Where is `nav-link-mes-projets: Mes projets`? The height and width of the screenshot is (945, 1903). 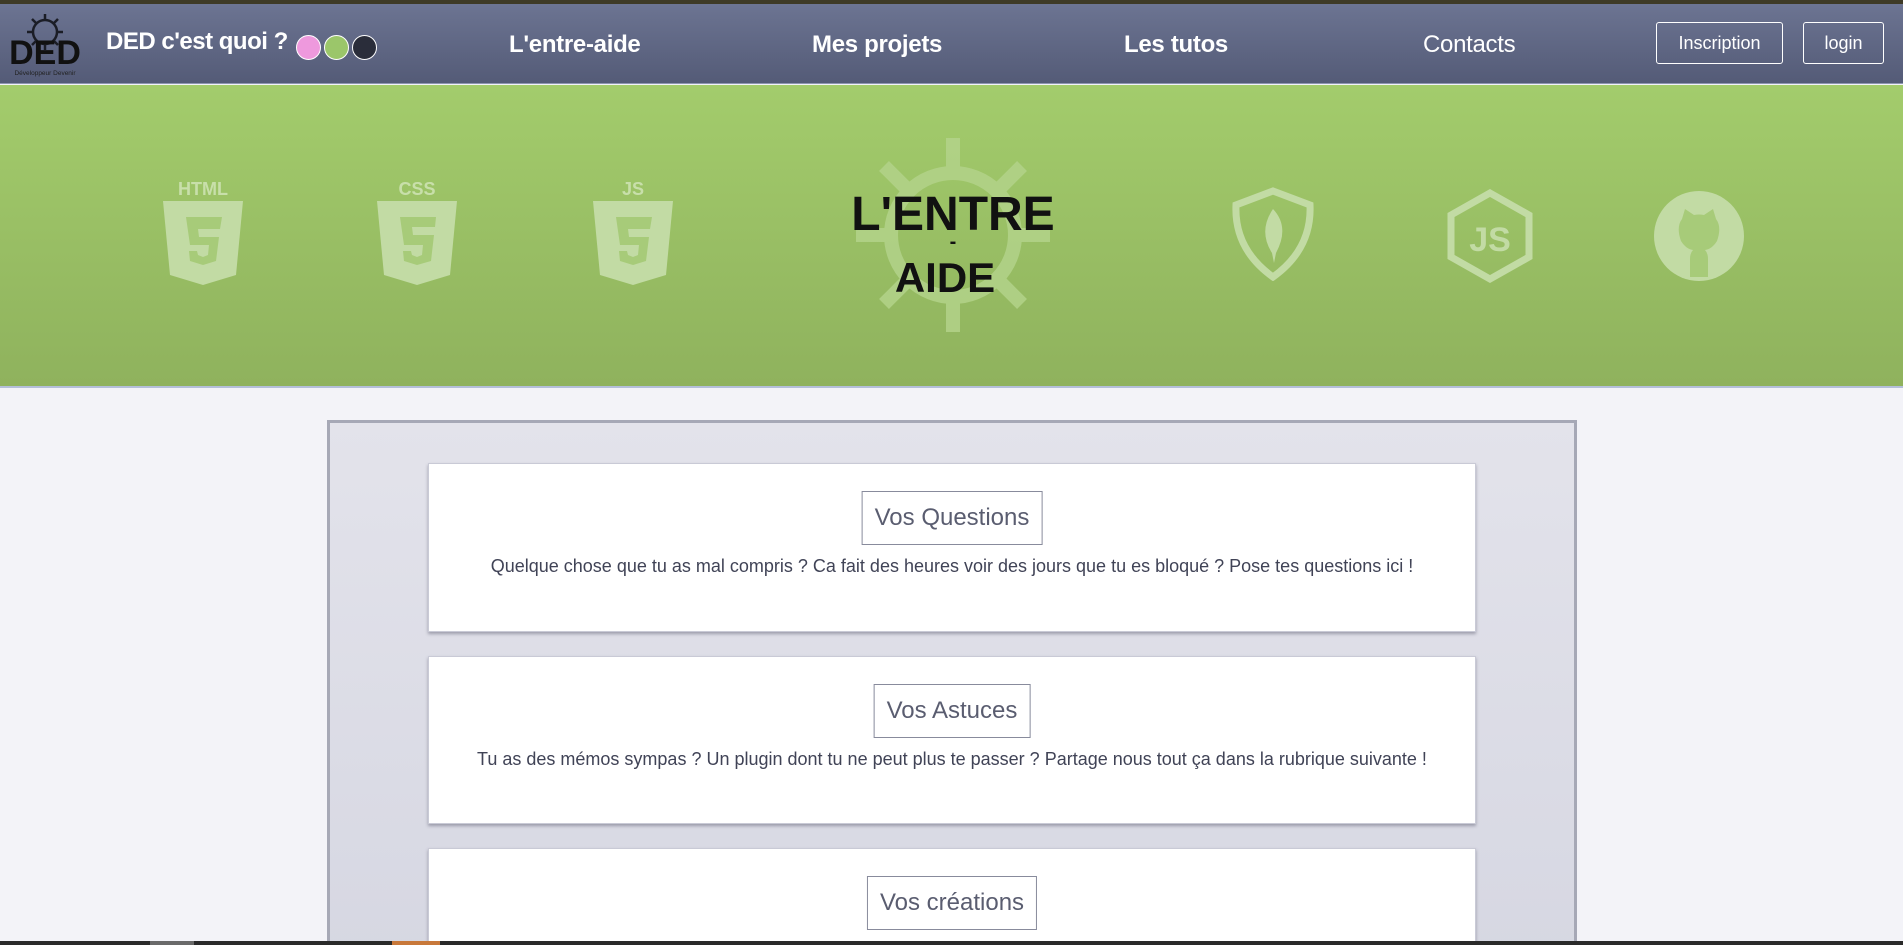
nav-link-mes-projets: Mes projets is located at coordinates (877, 45).